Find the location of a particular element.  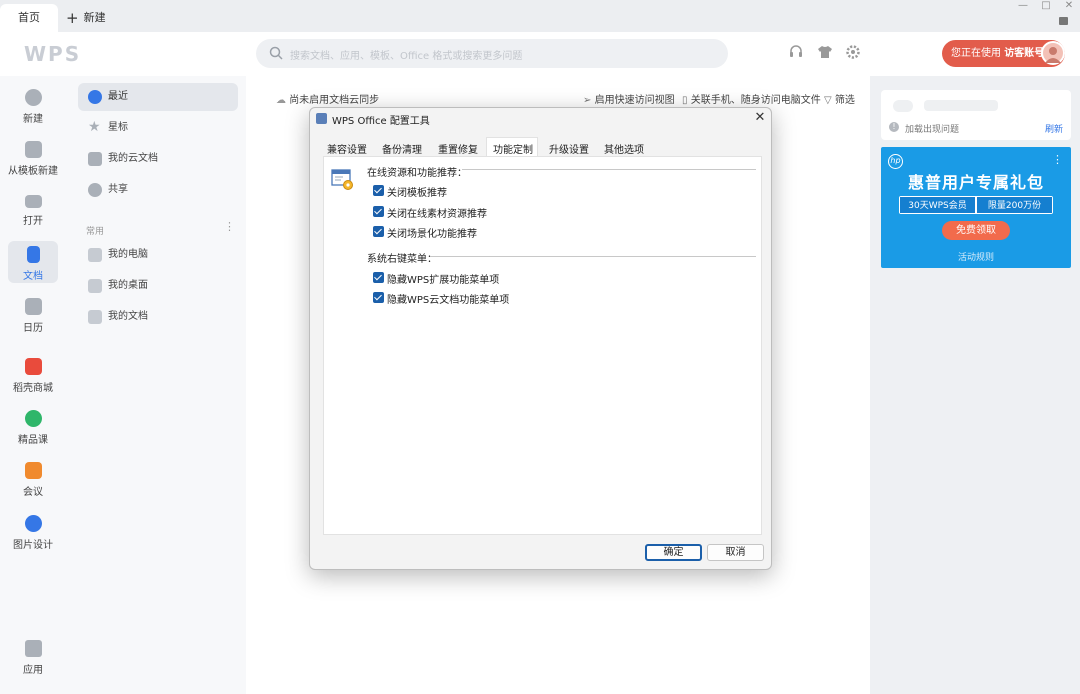

search-placeholder: 搜索文档、应用、模板、Office 格式或搜索更多问题 is located at coordinates (406, 56).